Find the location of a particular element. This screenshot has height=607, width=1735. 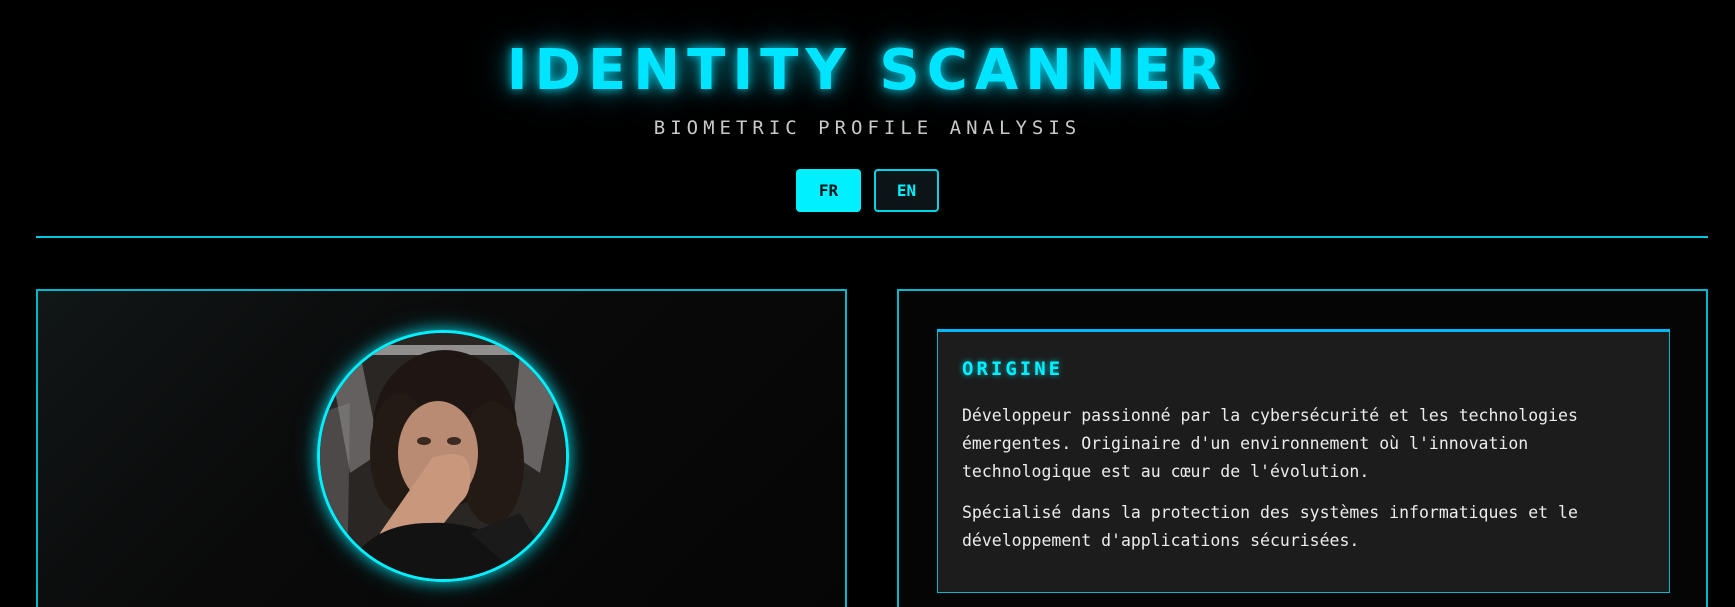

avatar is located at coordinates (443, 456).